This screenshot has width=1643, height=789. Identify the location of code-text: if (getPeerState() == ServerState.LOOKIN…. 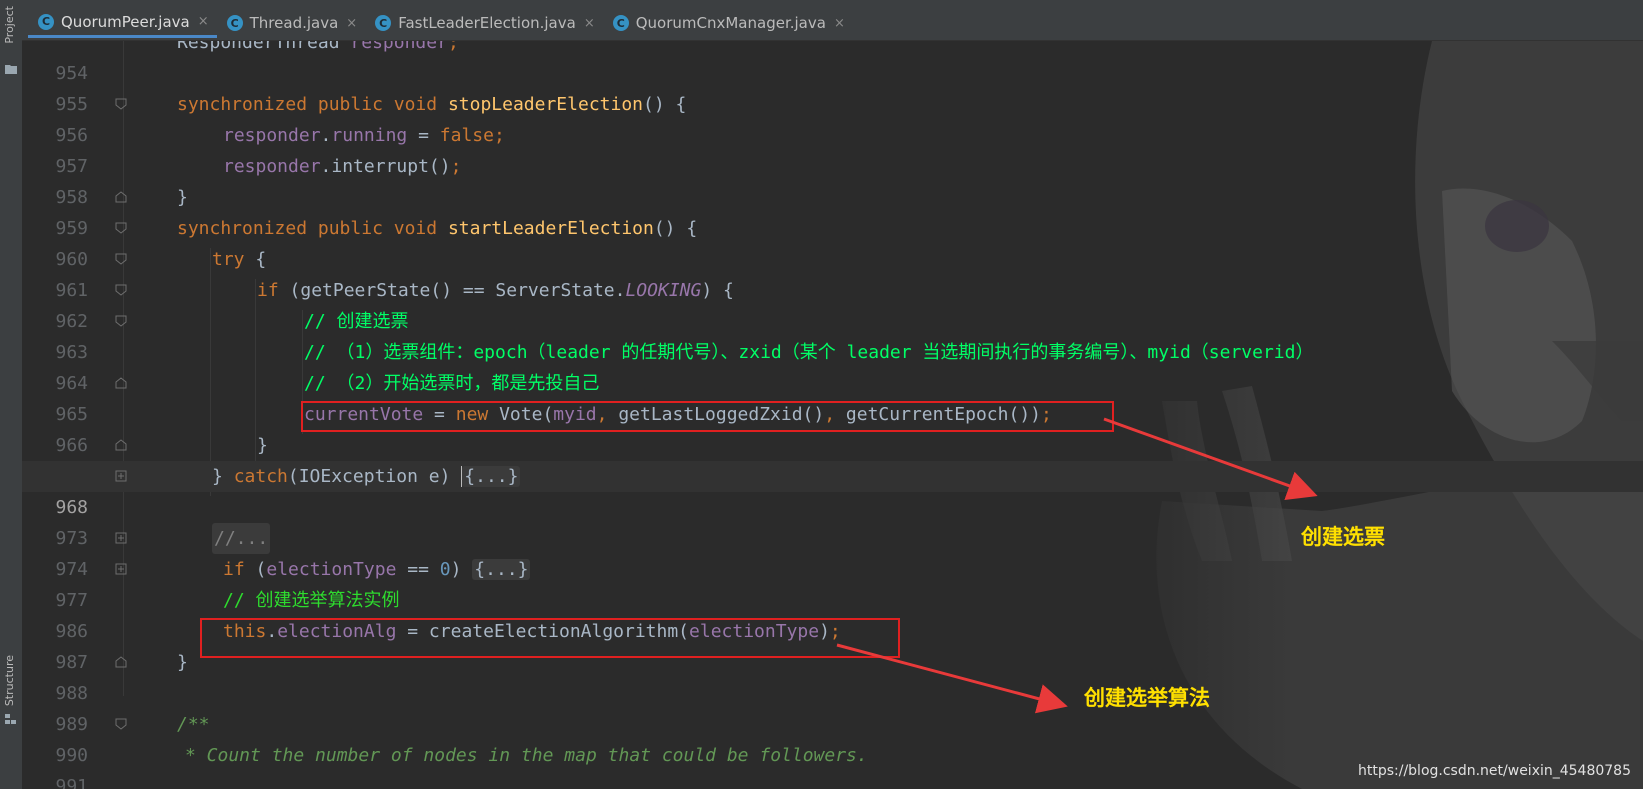
(495, 290).